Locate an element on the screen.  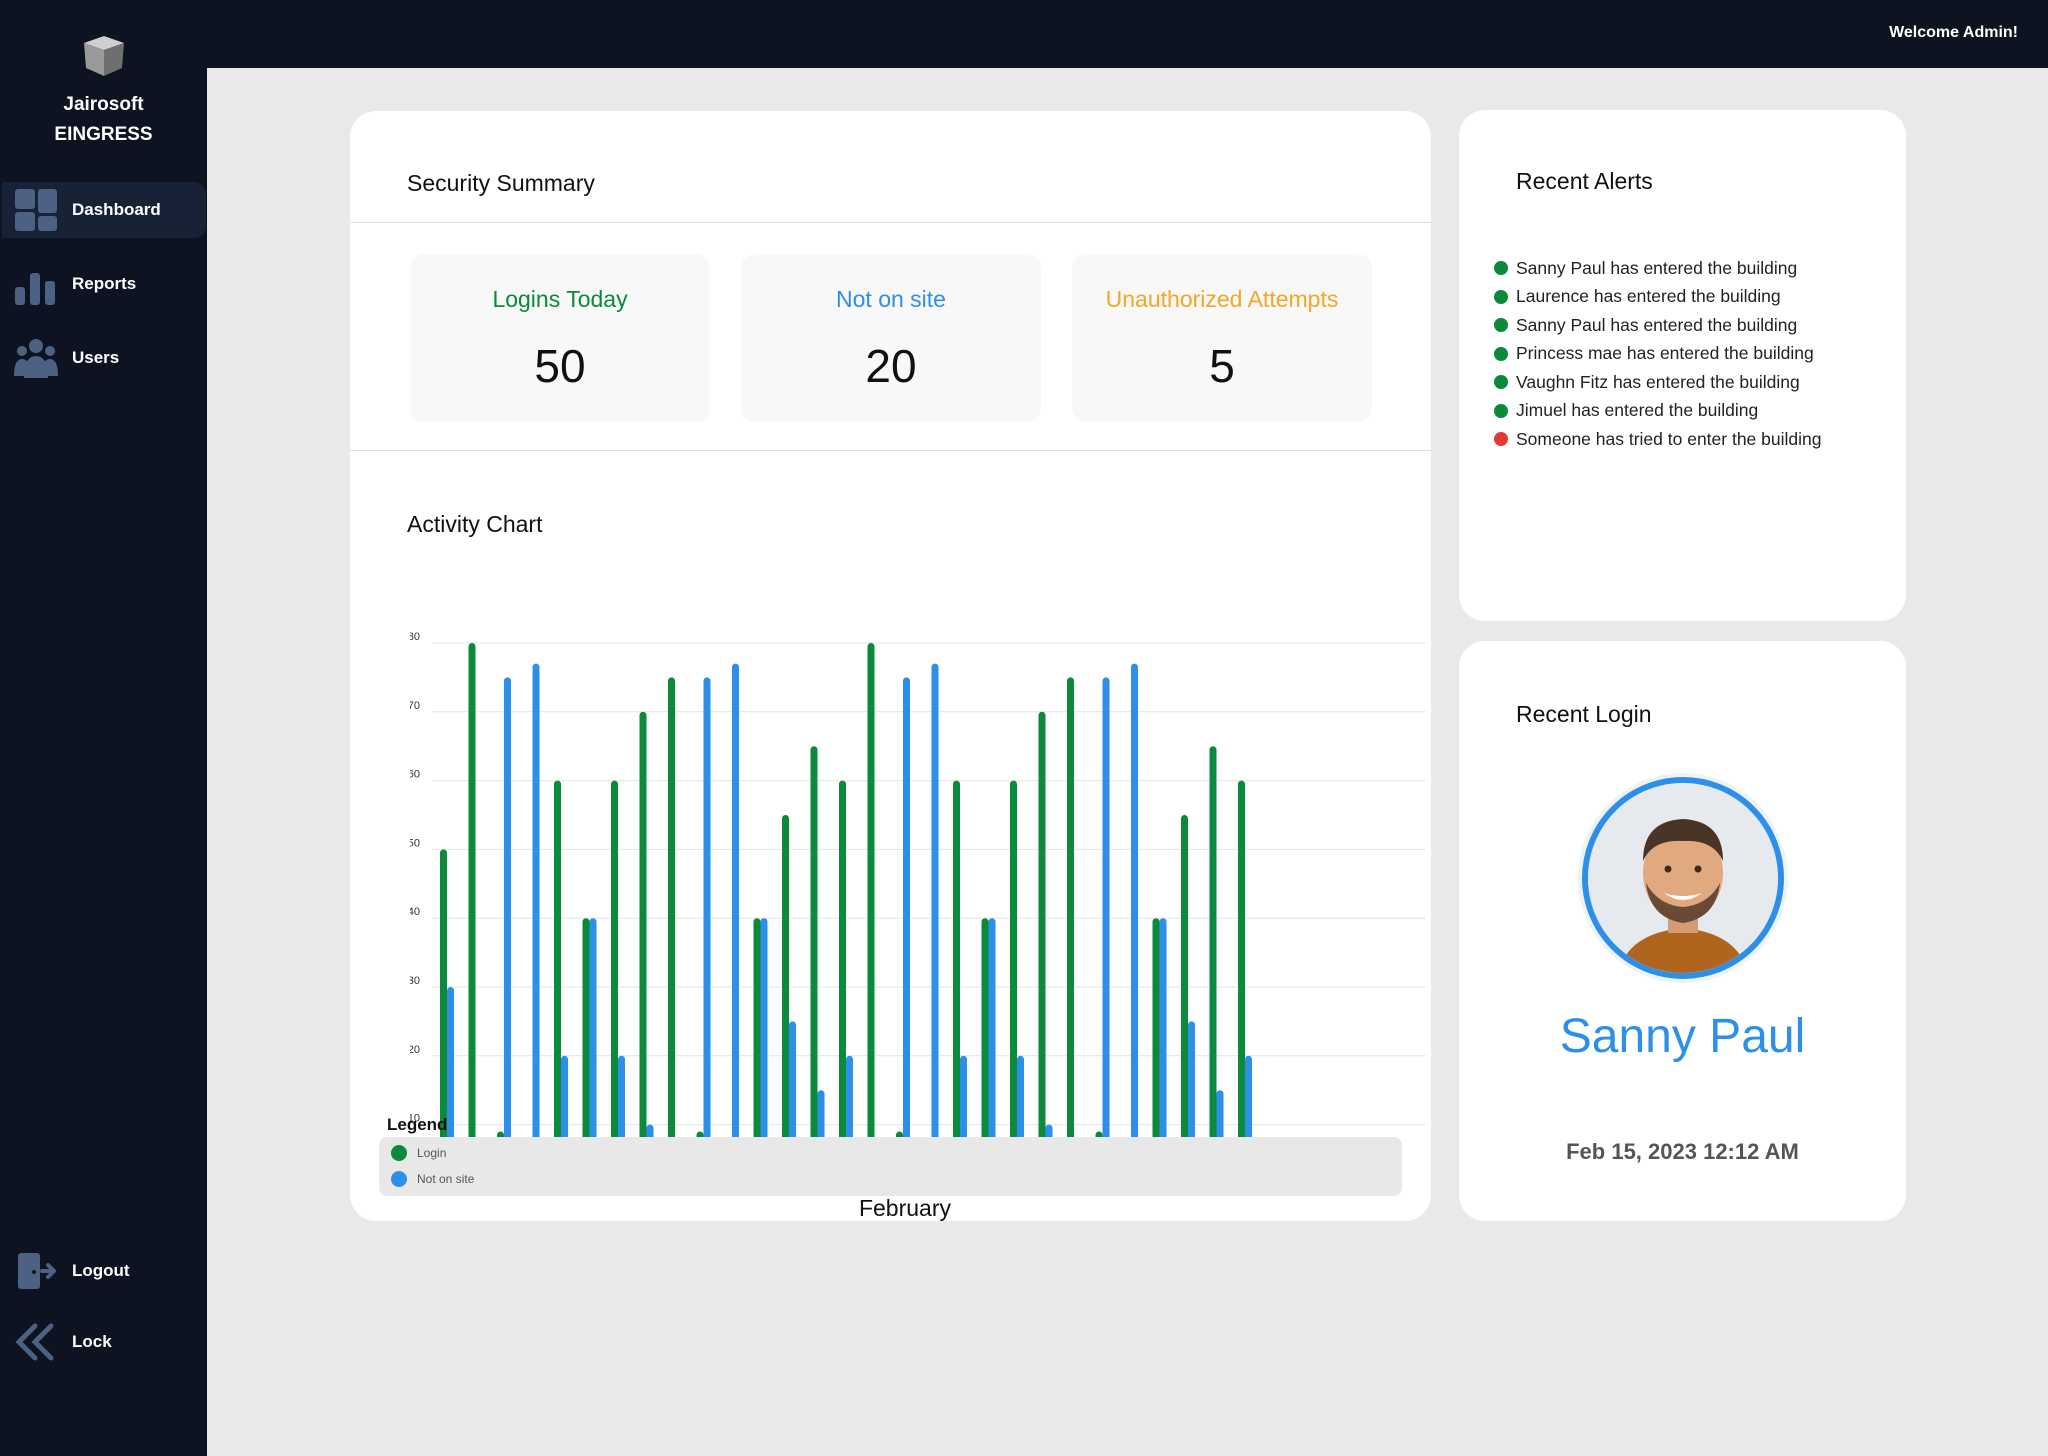
alert-item: Vaughn Fitz has entered the building is located at coordinates (1657, 382).